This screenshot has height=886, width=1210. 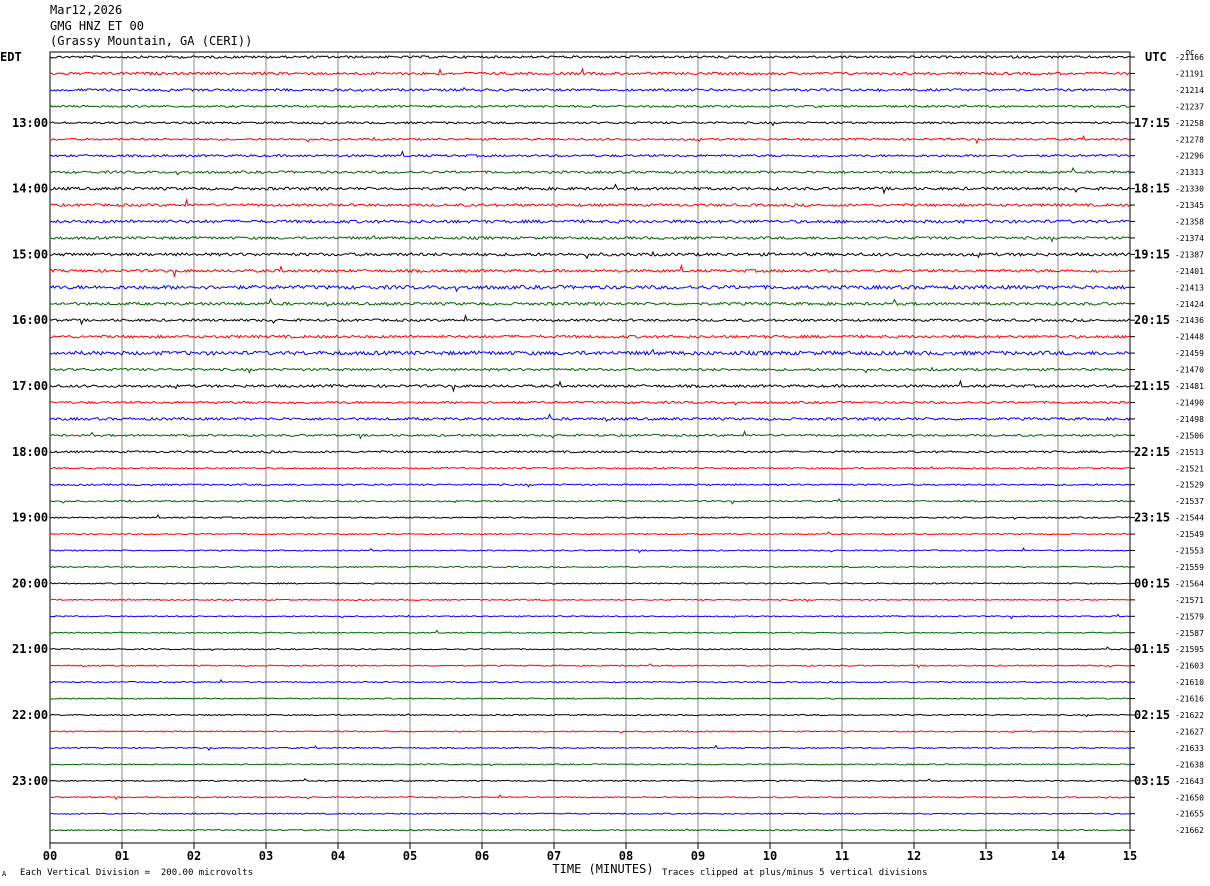 I want to click on dc-offset-label: -21603, so click(x=1189, y=666).